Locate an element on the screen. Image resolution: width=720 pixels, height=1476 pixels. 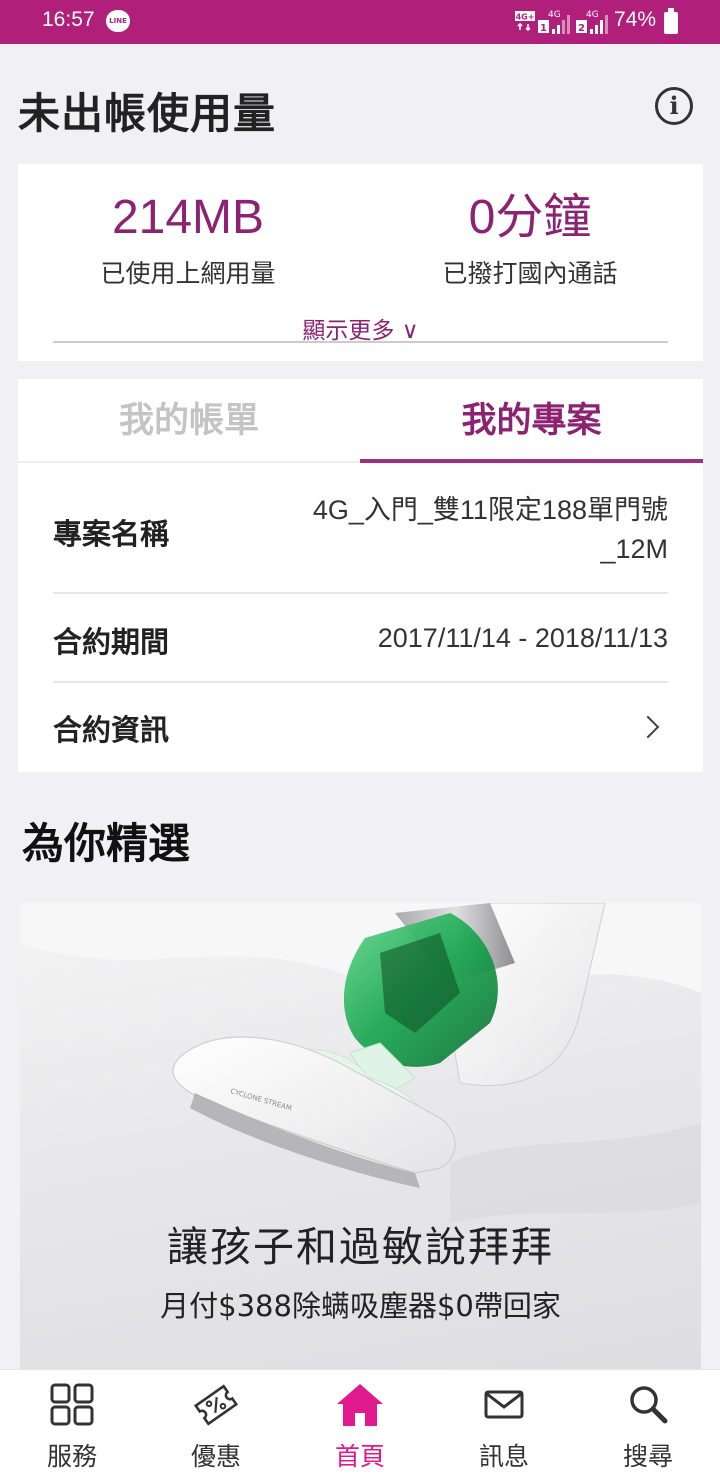
coupon-tag-icon is located at coordinates (216, 1405).